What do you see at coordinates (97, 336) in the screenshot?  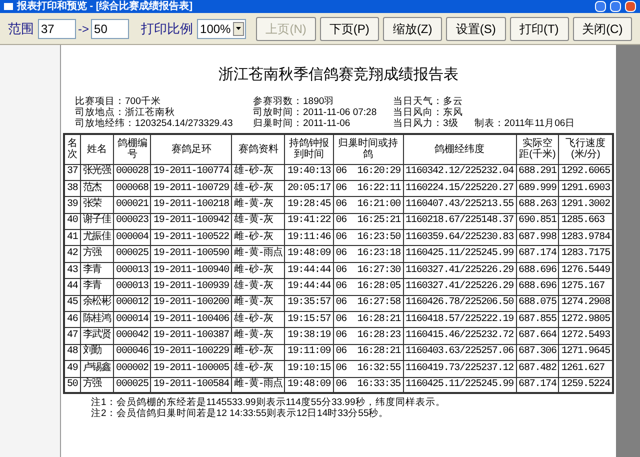 I see `table-cell: 李武贤` at bounding box center [97, 336].